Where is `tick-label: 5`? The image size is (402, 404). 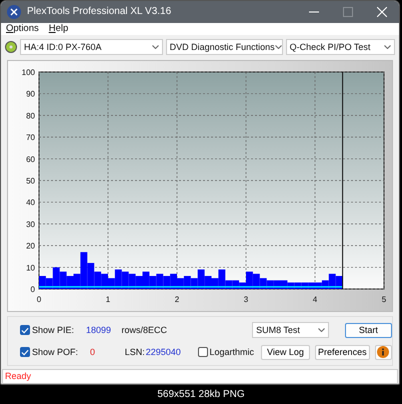 tick-label: 5 is located at coordinates (384, 299).